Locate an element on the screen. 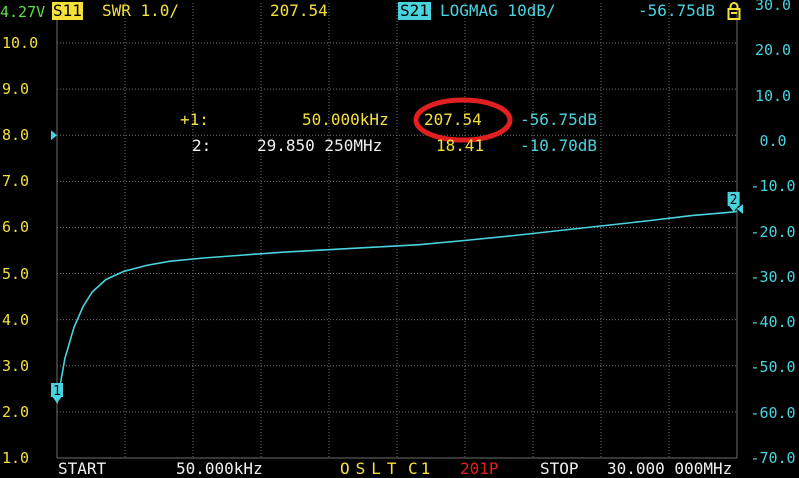 The image size is (799, 478). swr-tick-label: 8.0 is located at coordinates (16, 135).